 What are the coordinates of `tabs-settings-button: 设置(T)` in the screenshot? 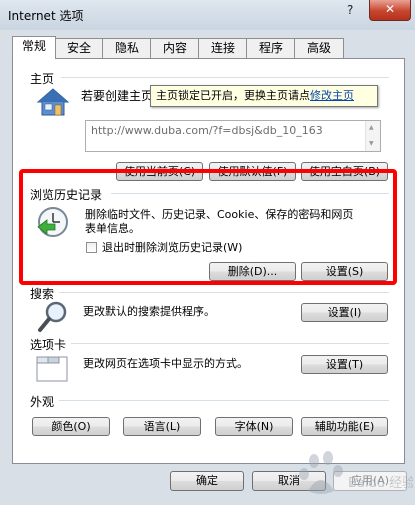 It's located at (344, 364).